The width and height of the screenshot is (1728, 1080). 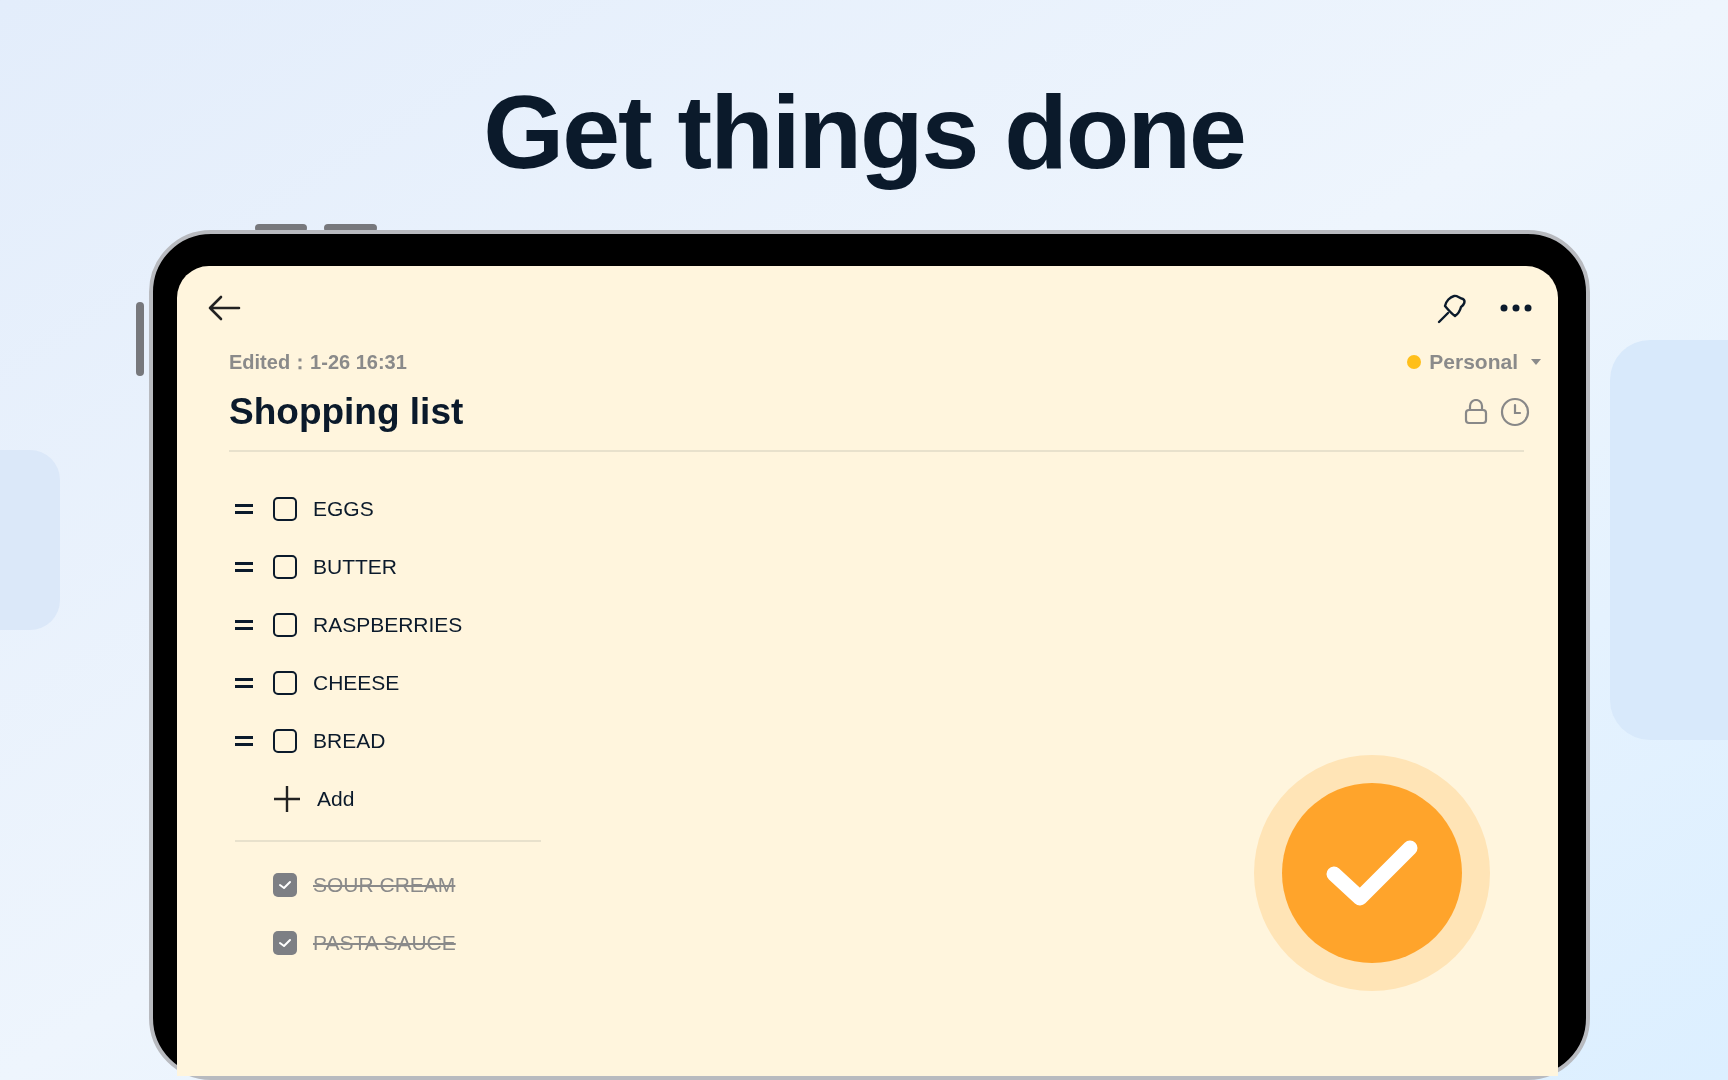 What do you see at coordinates (346, 411) in the screenshot?
I see `note-title: Shopping list` at bounding box center [346, 411].